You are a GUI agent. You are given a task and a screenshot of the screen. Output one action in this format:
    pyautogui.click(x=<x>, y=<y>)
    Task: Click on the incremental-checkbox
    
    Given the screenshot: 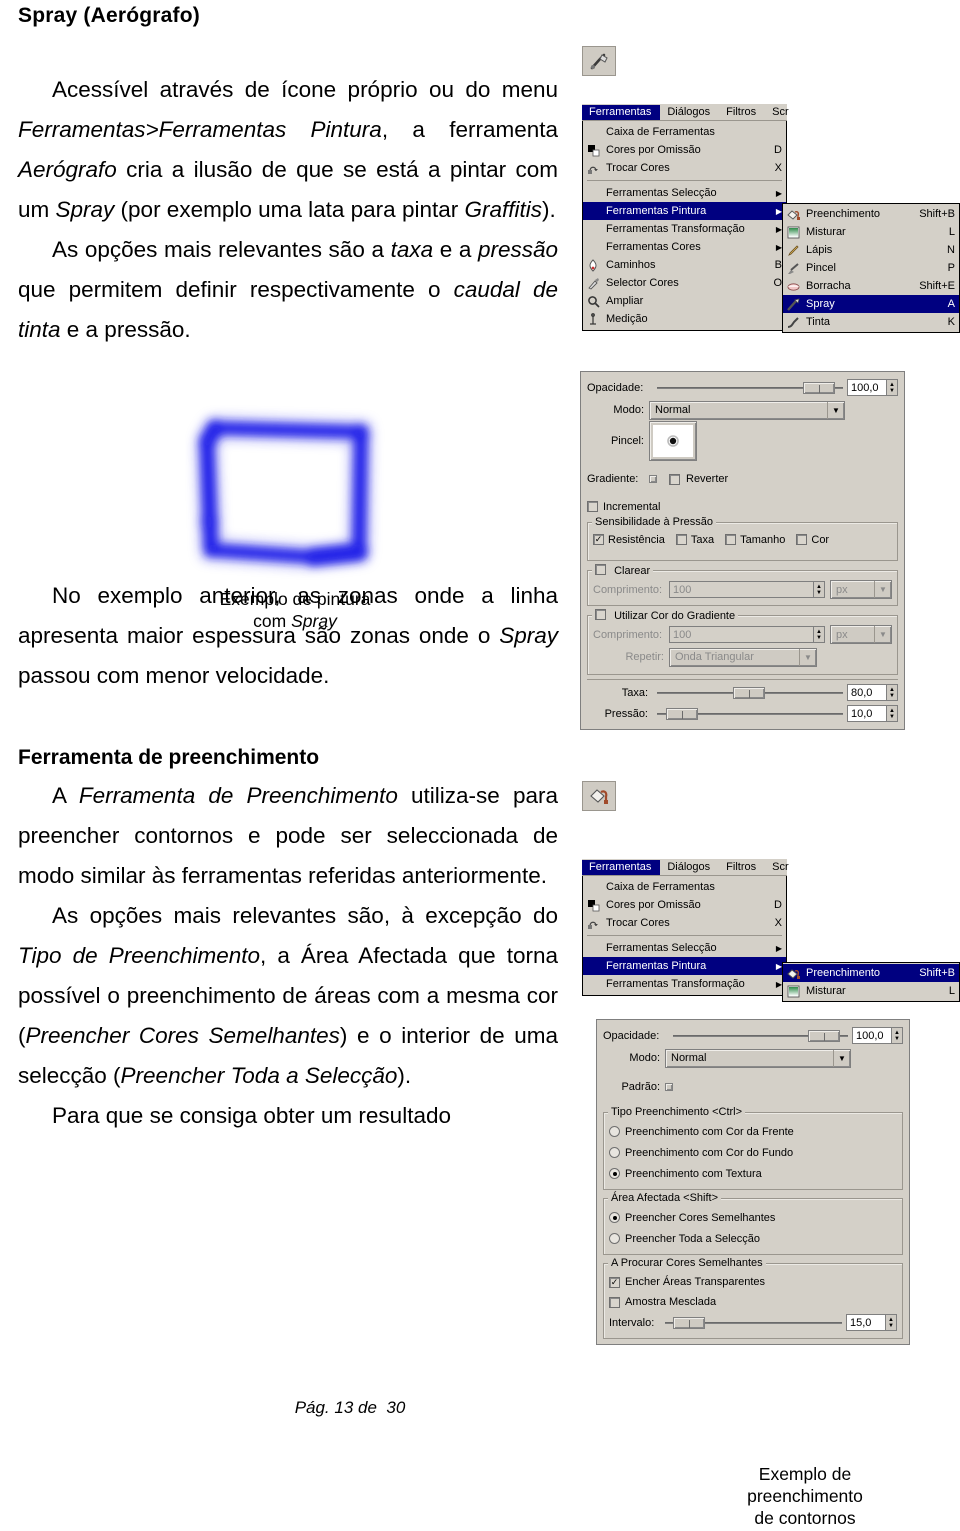 What is the action you would take?
    pyautogui.click(x=592, y=506)
    